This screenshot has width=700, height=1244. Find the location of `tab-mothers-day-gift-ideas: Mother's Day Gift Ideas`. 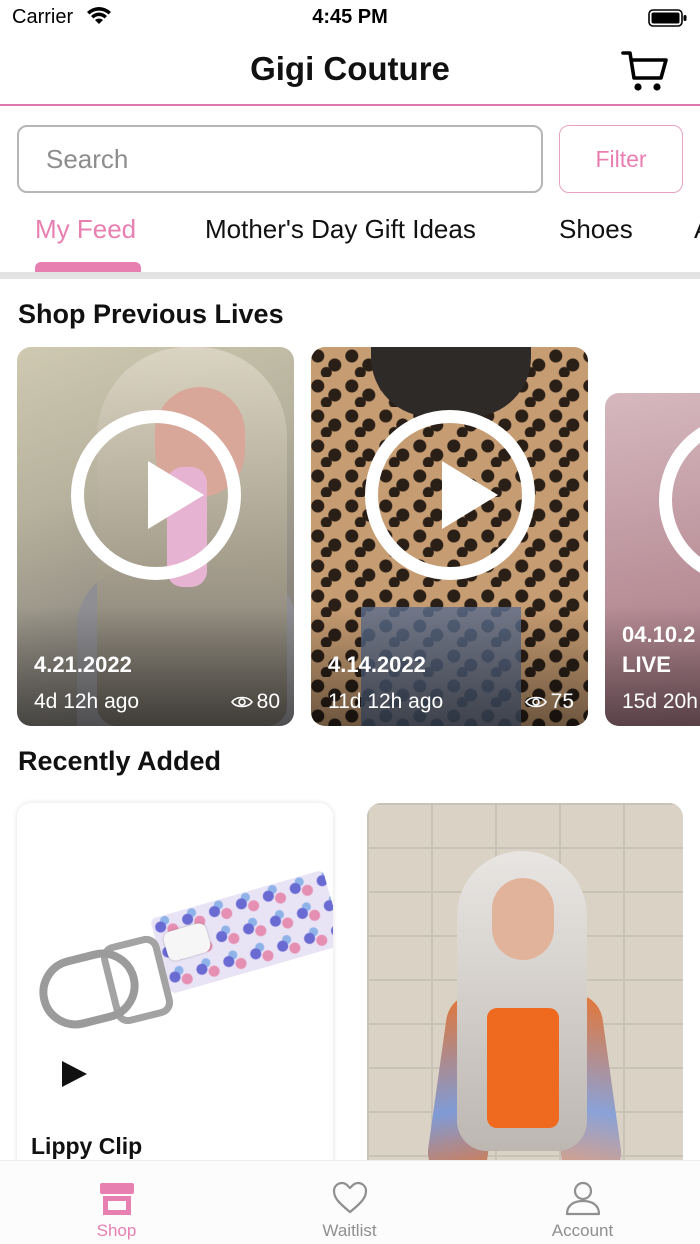

tab-mothers-day-gift-ideas: Mother's Day Gift Ideas is located at coordinates (340, 229).